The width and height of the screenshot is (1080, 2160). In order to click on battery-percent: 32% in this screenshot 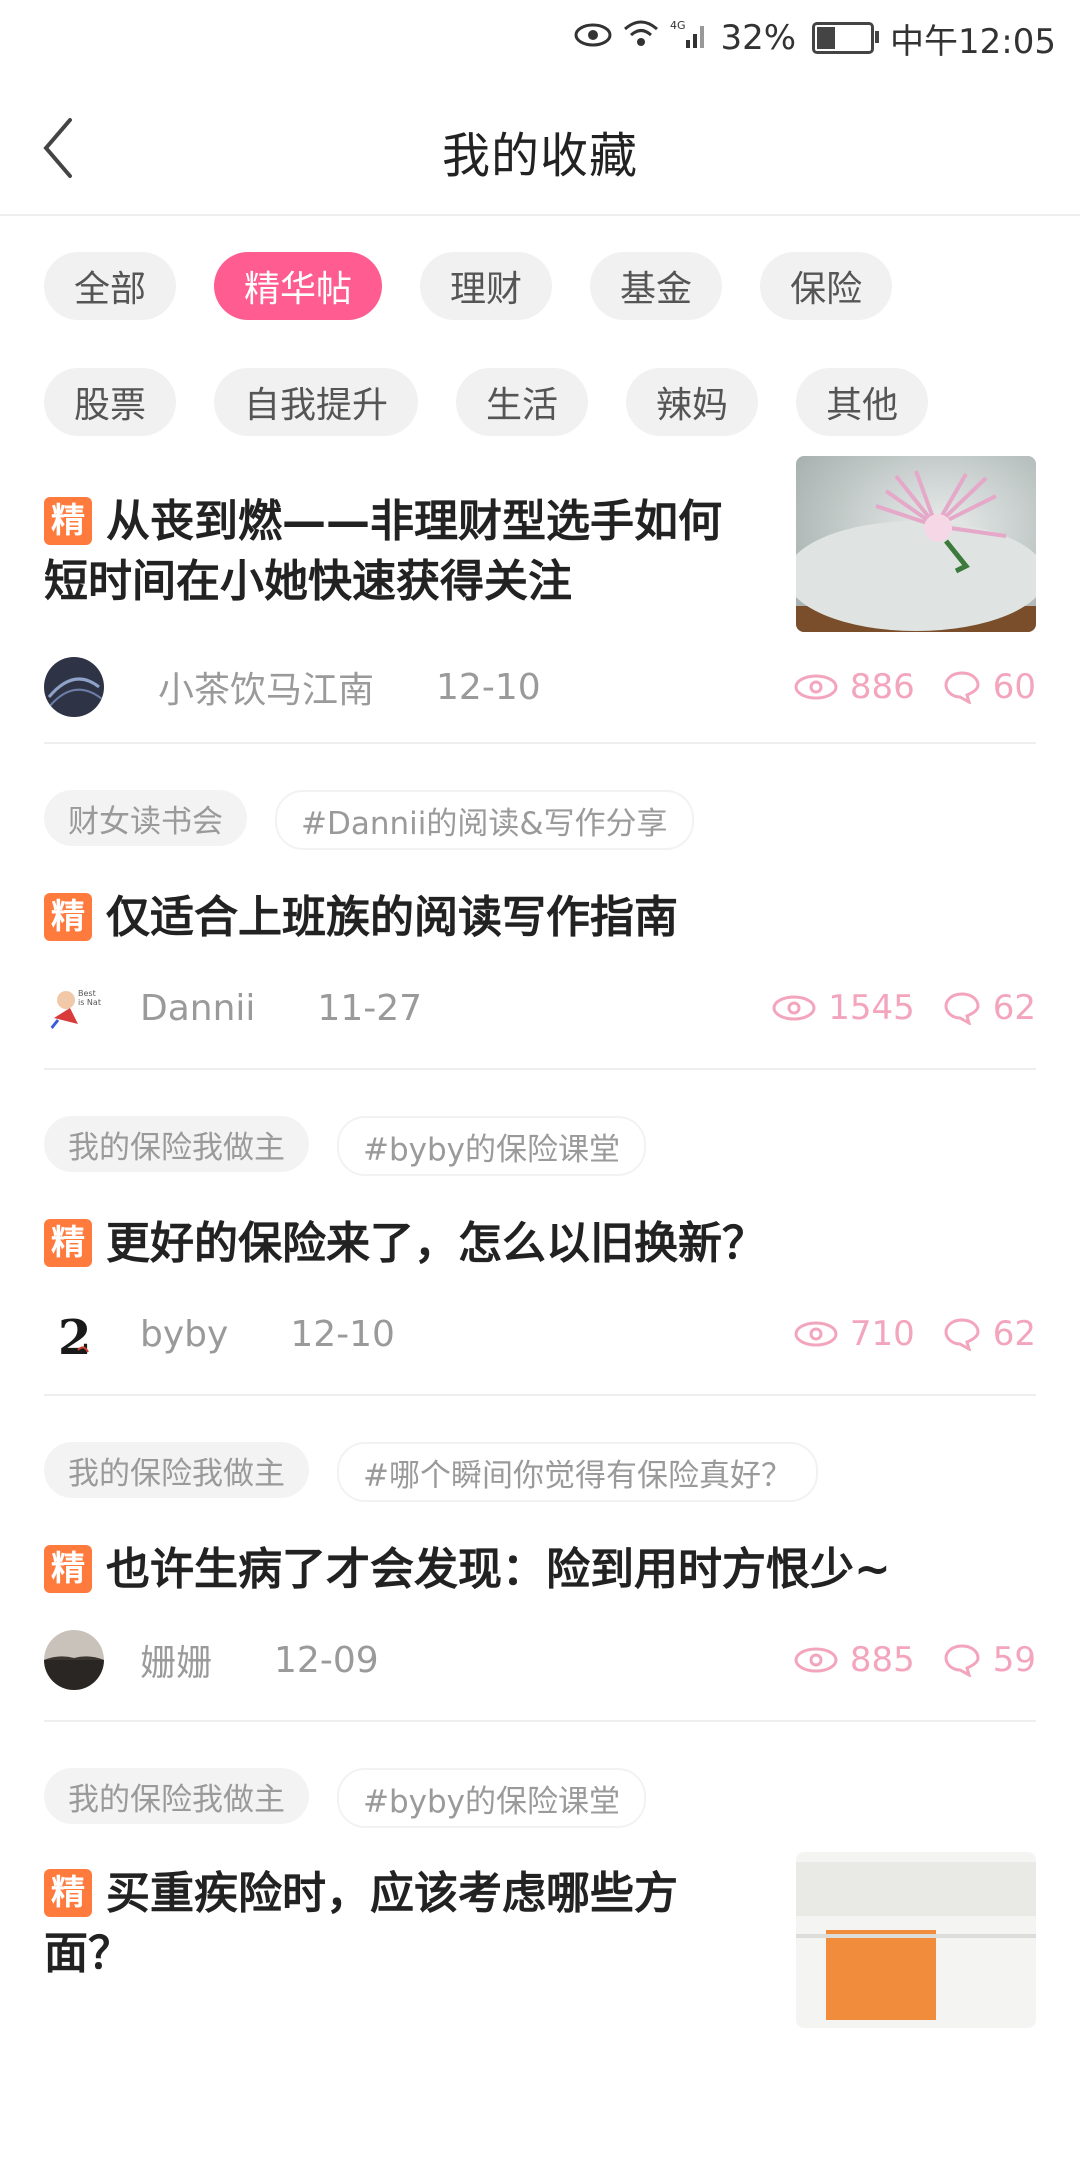, I will do `click(758, 38)`.